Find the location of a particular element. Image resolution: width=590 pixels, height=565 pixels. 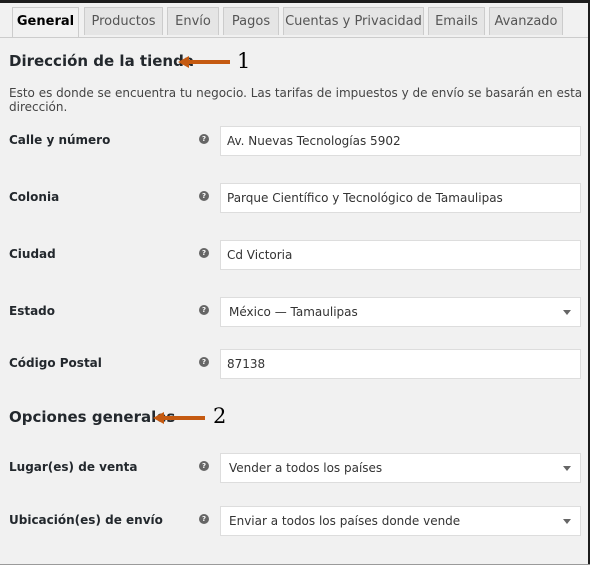

selling-locations-select: Vender a todos los países is located at coordinates (400, 468).